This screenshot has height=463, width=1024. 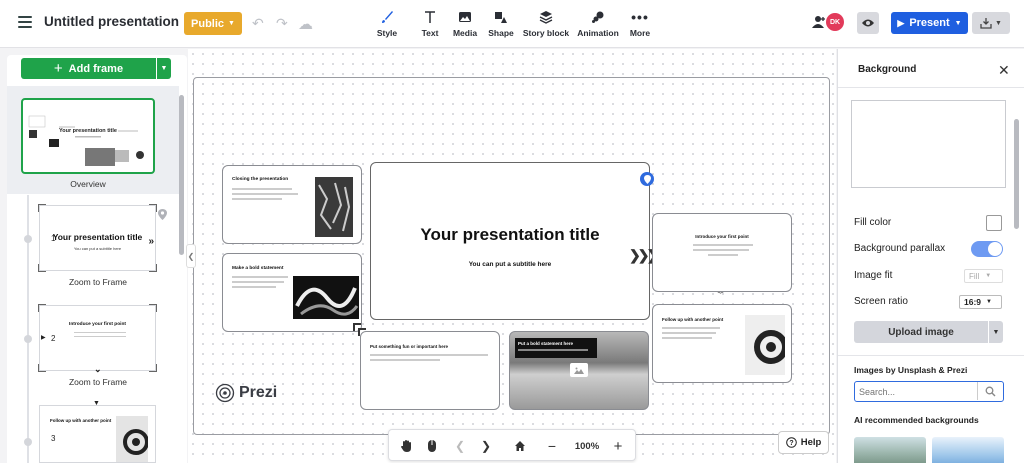 I want to click on search-icon, so click(x=990, y=391).